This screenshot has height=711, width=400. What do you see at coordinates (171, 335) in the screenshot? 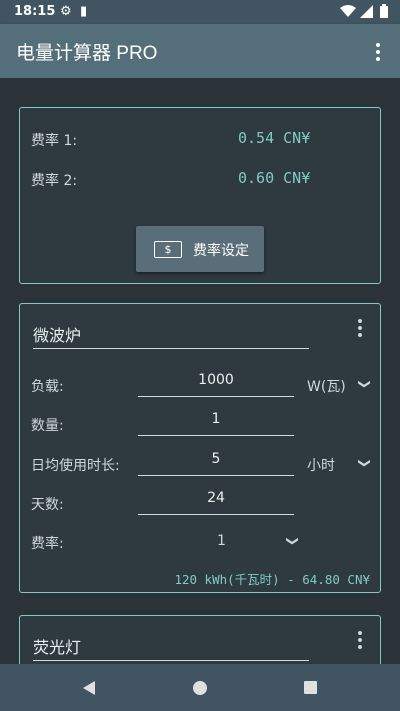
I see `appliance-name-input: 微波炉` at bounding box center [171, 335].